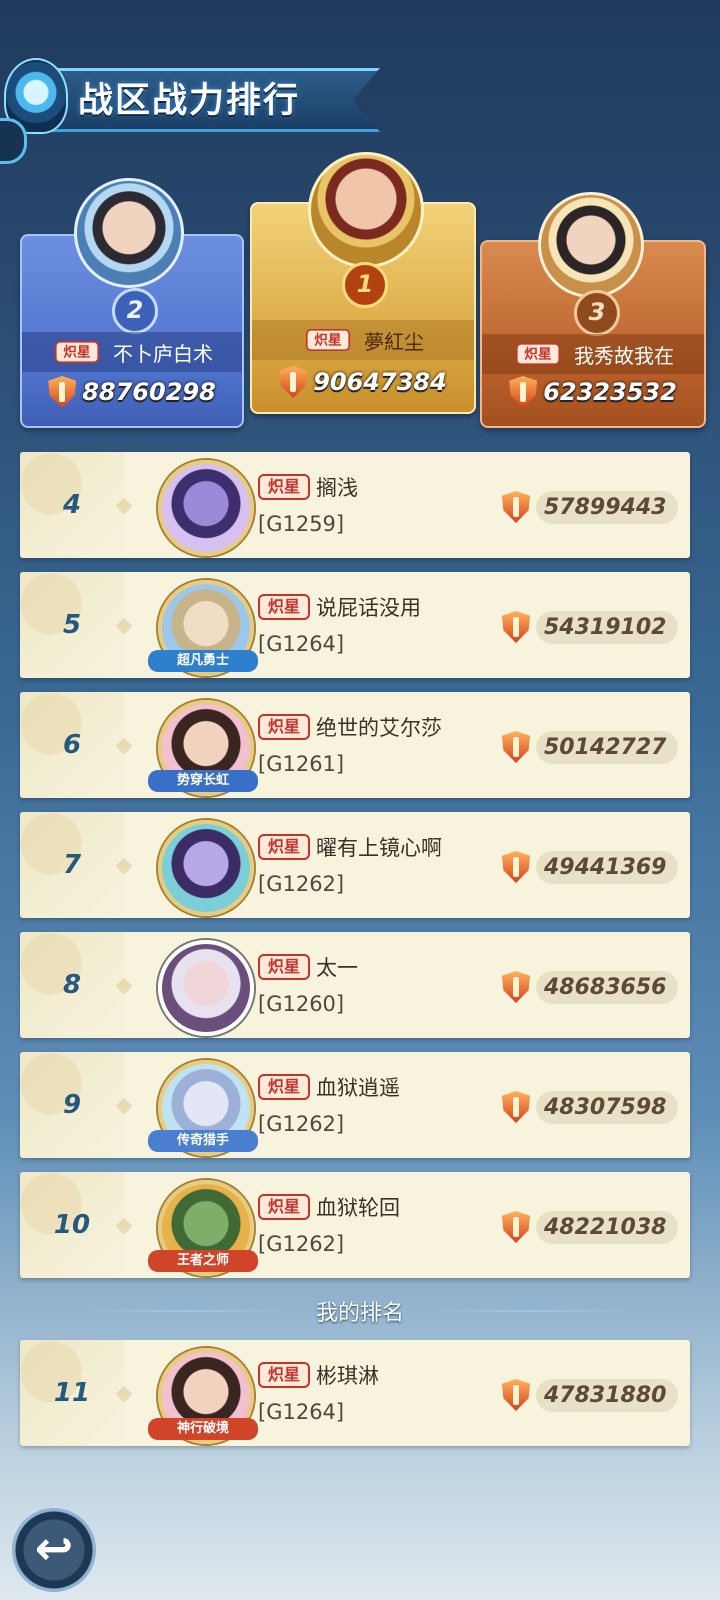 This screenshot has height=1600, width=720. What do you see at coordinates (607, 627) in the screenshot?
I see `power-value: 54319102` at bounding box center [607, 627].